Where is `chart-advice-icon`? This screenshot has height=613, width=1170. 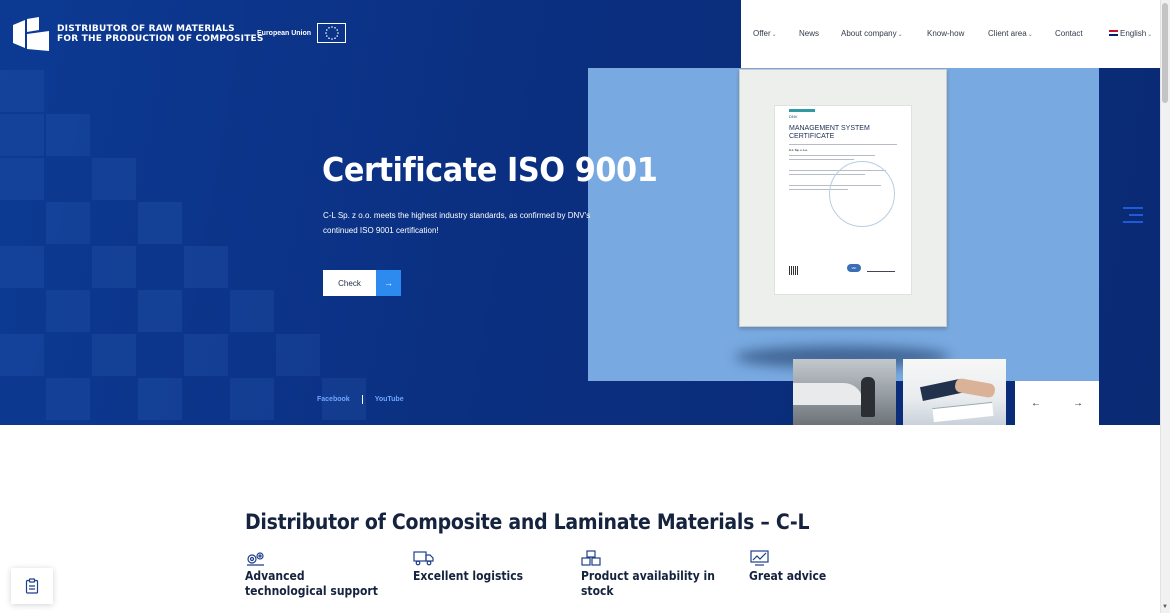 chart-advice-icon is located at coordinates (759, 558).